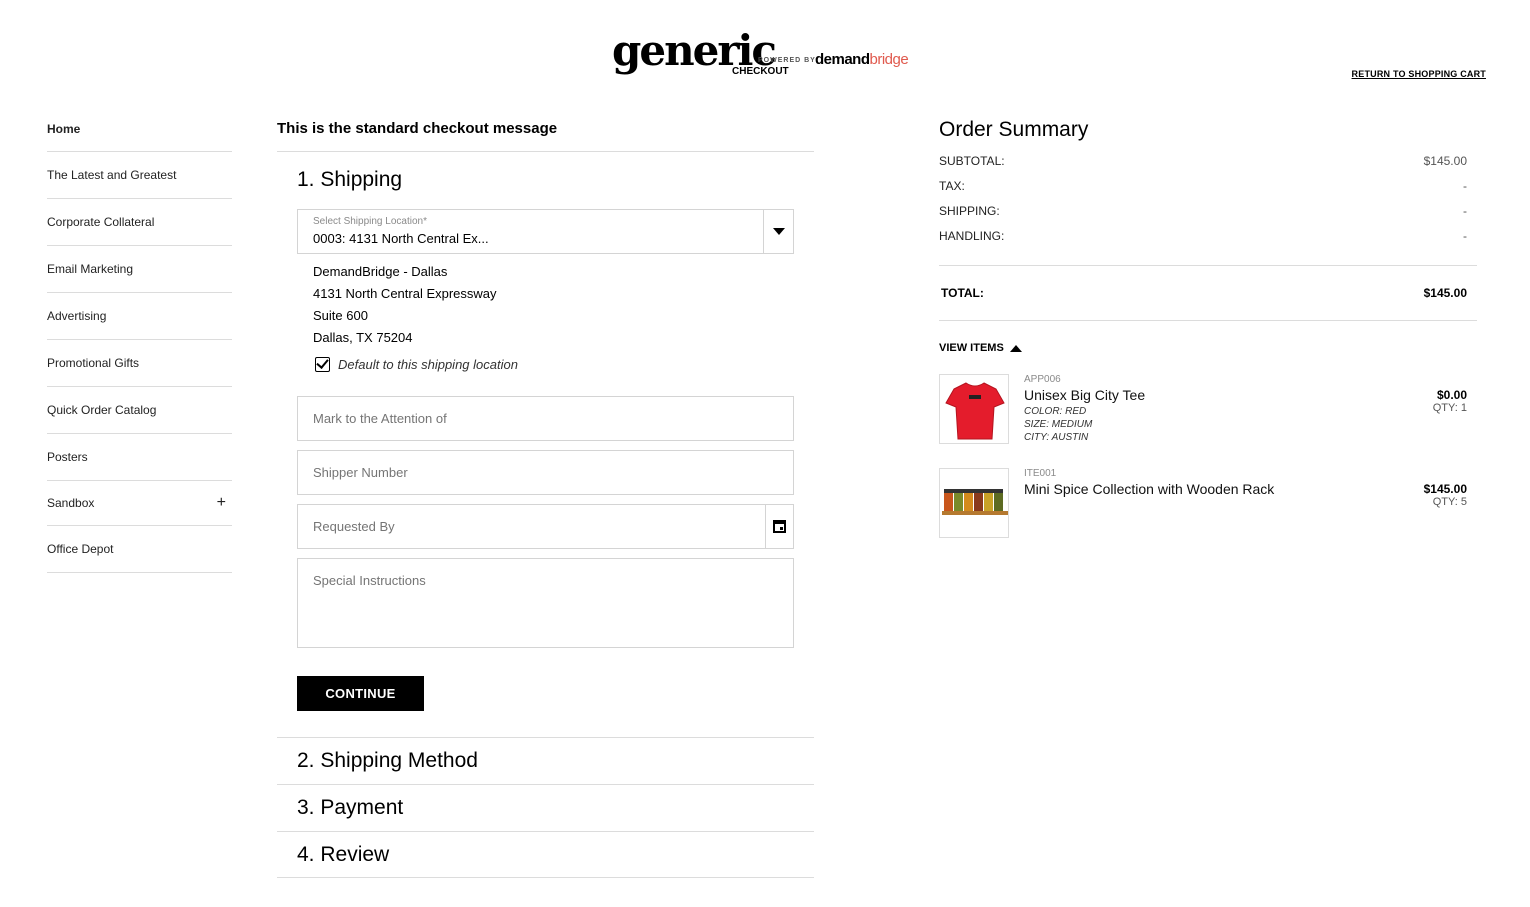  I want to click on step-shipping-title: 1. Shipping, so click(555, 182).